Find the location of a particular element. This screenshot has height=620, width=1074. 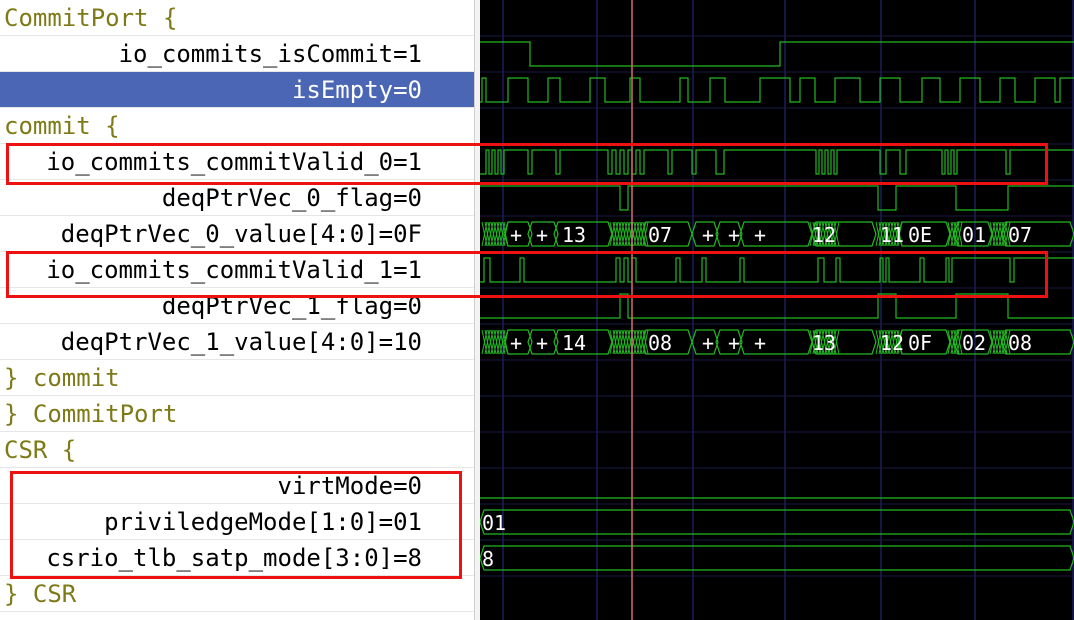

signal-label: deqPtrVec_0_flag=0 is located at coordinates (291, 198).